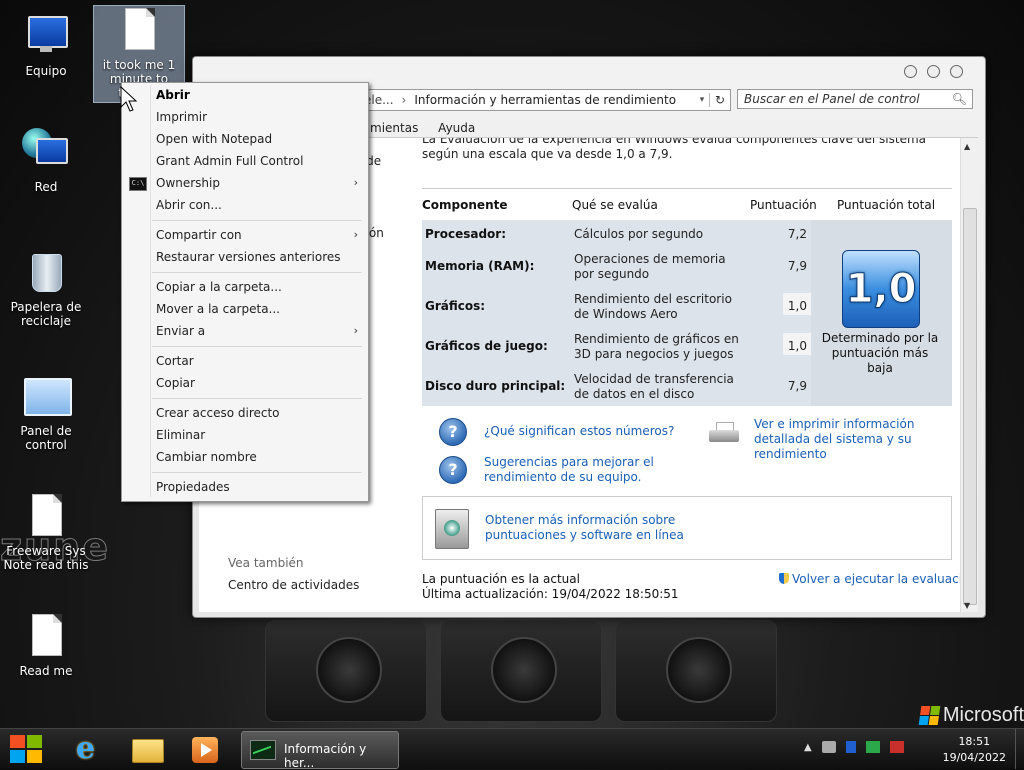 The image size is (1024, 770). Describe the element at coordinates (910, 71) in the screenshot. I see `minimize-button` at that location.